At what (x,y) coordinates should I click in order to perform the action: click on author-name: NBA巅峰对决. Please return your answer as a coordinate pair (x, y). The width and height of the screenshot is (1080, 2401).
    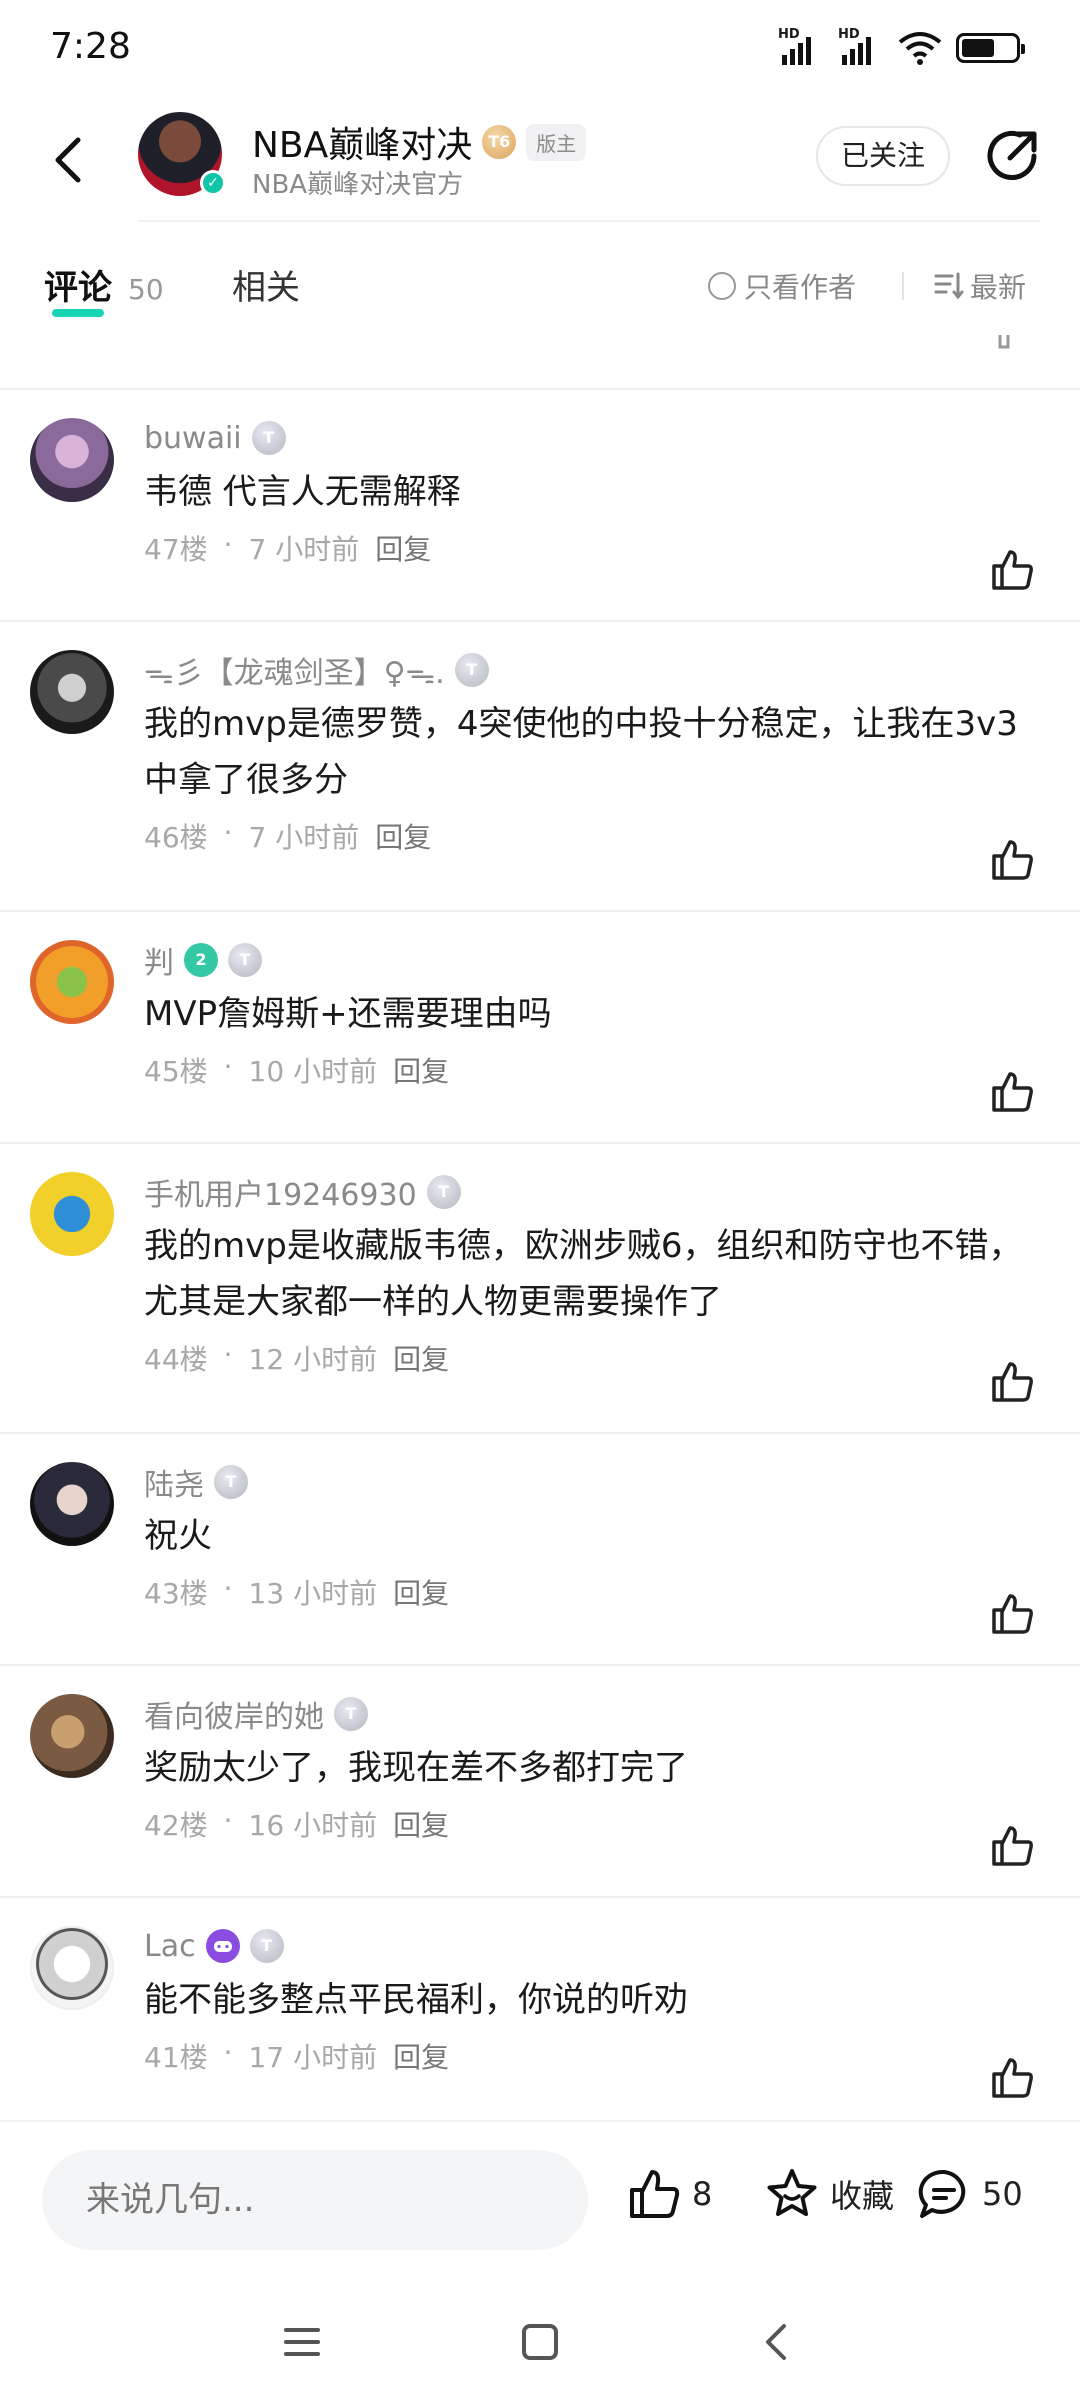
    Looking at the image, I should click on (362, 142).